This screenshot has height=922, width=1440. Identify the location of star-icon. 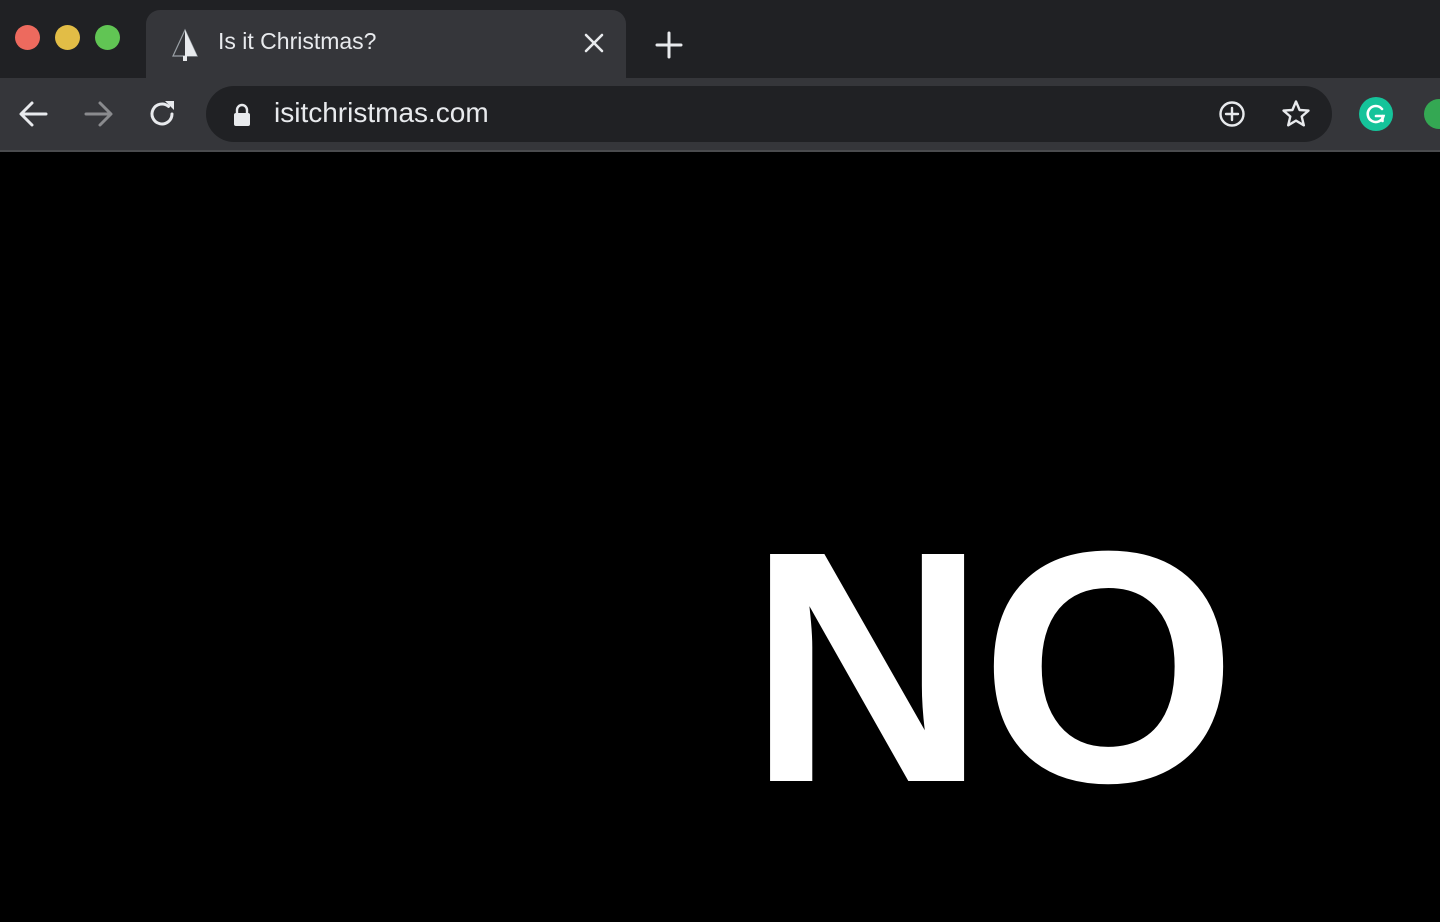
(1296, 114).